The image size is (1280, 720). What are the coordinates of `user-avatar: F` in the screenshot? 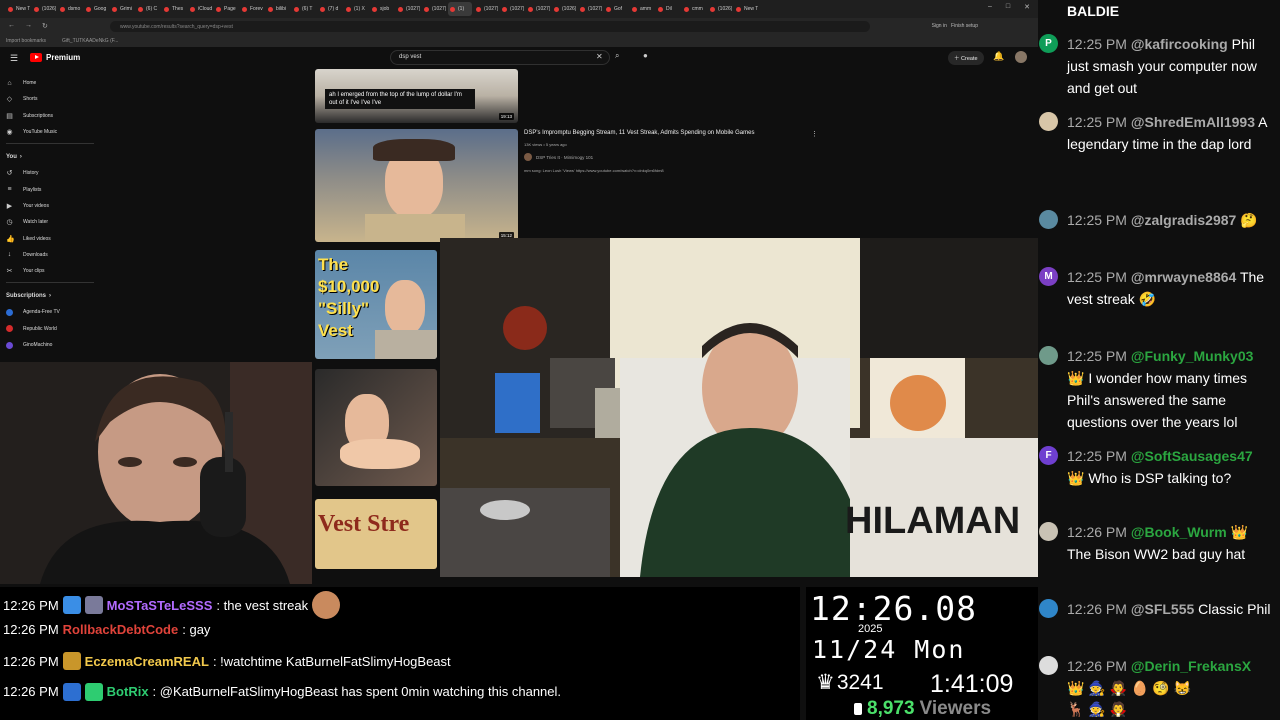 It's located at (1048, 455).